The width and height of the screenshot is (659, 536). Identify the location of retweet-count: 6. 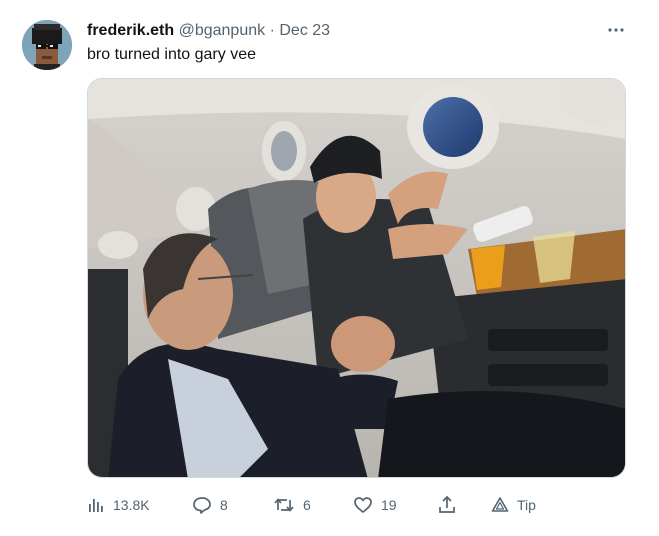
(307, 505).